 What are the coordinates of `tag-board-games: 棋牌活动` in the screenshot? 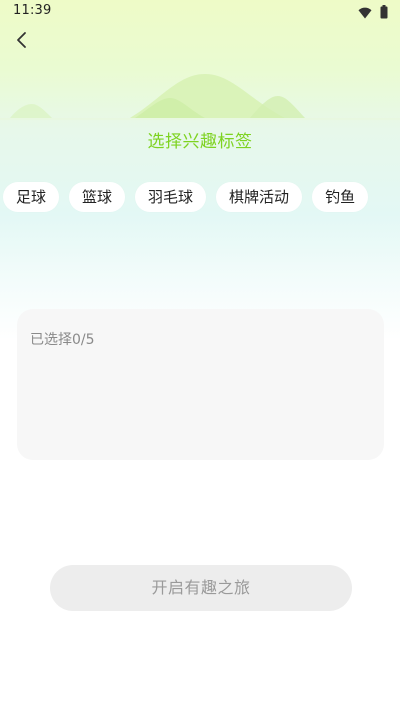 It's located at (259, 197).